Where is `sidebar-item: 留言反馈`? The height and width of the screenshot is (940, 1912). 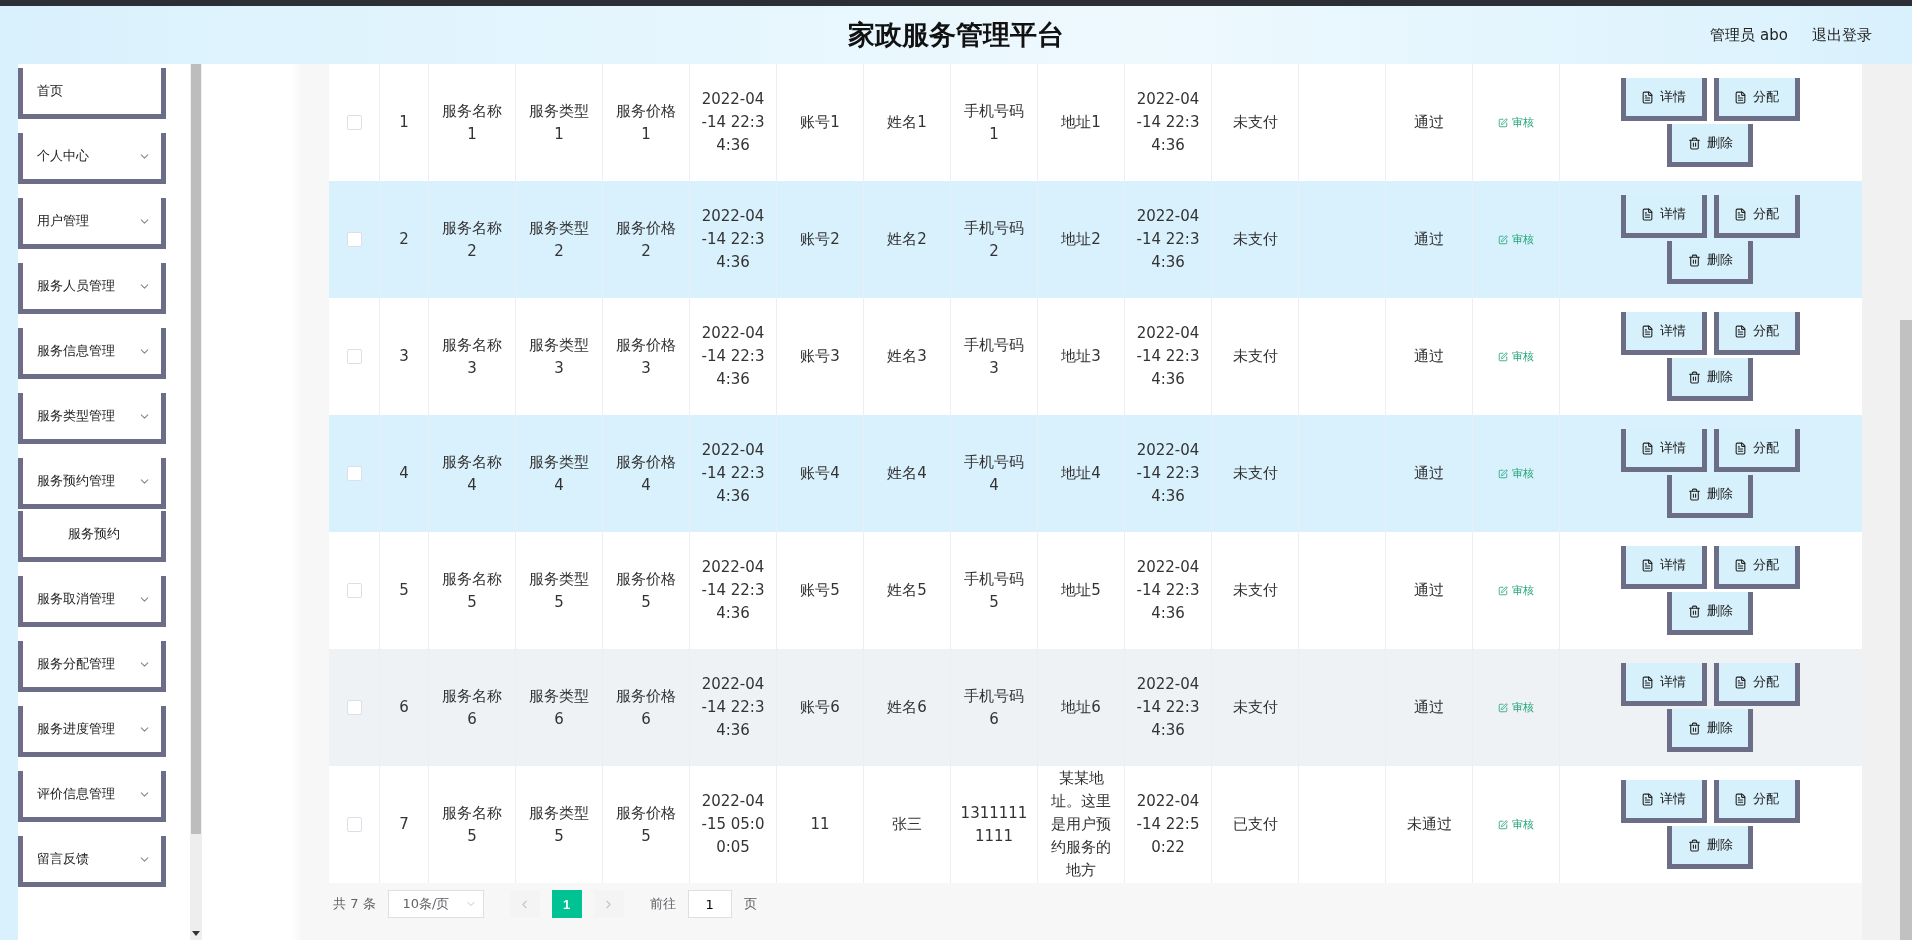 sidebar-item: 留言反馈 is located at coordinates (92, 861).